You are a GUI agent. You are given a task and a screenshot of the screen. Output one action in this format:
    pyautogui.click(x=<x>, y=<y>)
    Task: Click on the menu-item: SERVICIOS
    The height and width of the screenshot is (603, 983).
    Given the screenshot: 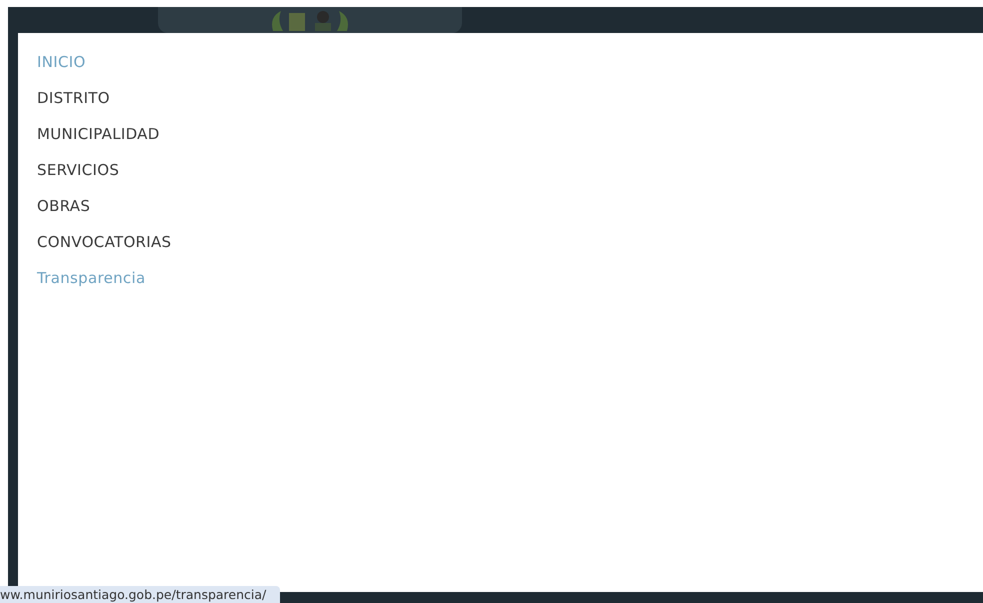 What is the action you would take?
    pyautogui.click(x=78, y=170)
    